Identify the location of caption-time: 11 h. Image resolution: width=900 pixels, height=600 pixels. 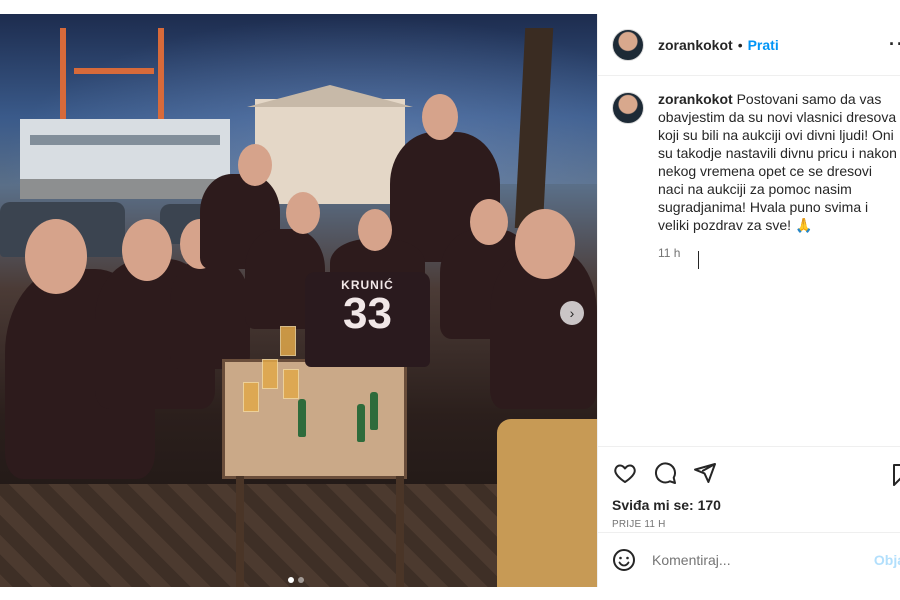
(779, 253).